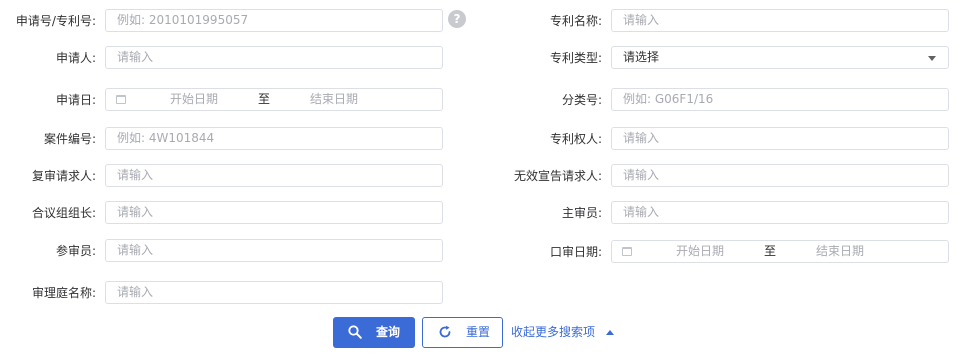  What do you see at coordinates (355, 332) in the screenshot?
I see `search-icon` at bounding box center [355, 332].